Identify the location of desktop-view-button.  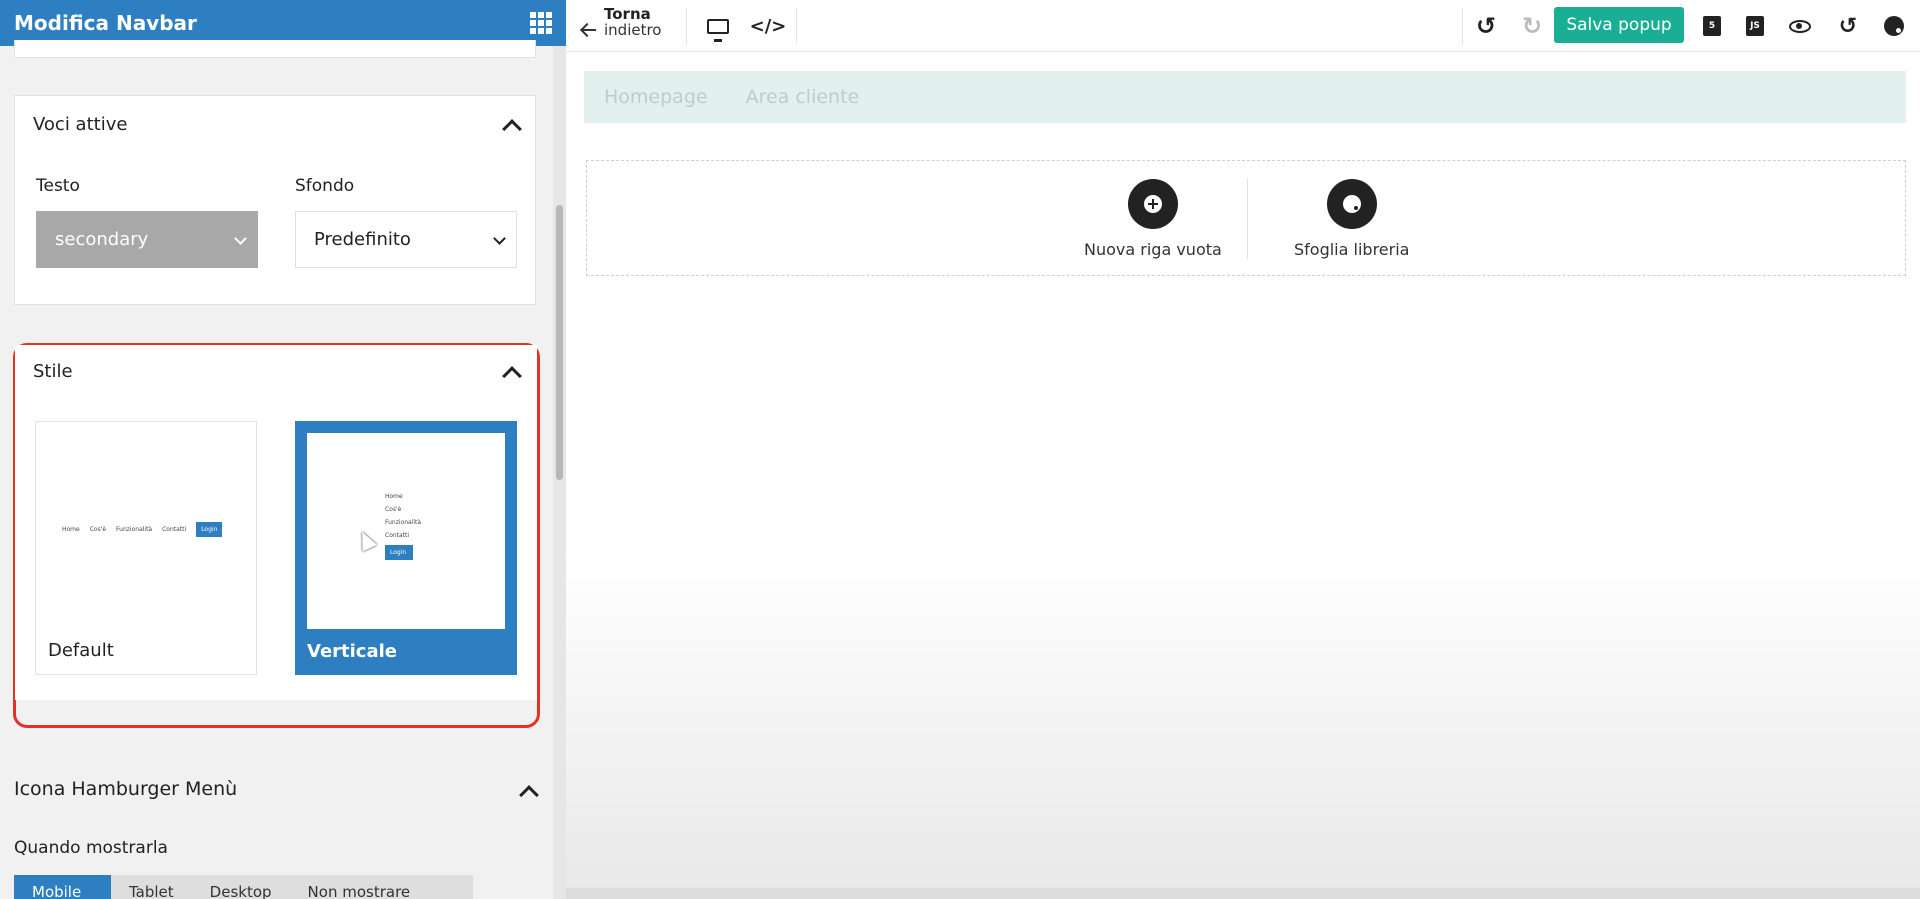
(718, 27).